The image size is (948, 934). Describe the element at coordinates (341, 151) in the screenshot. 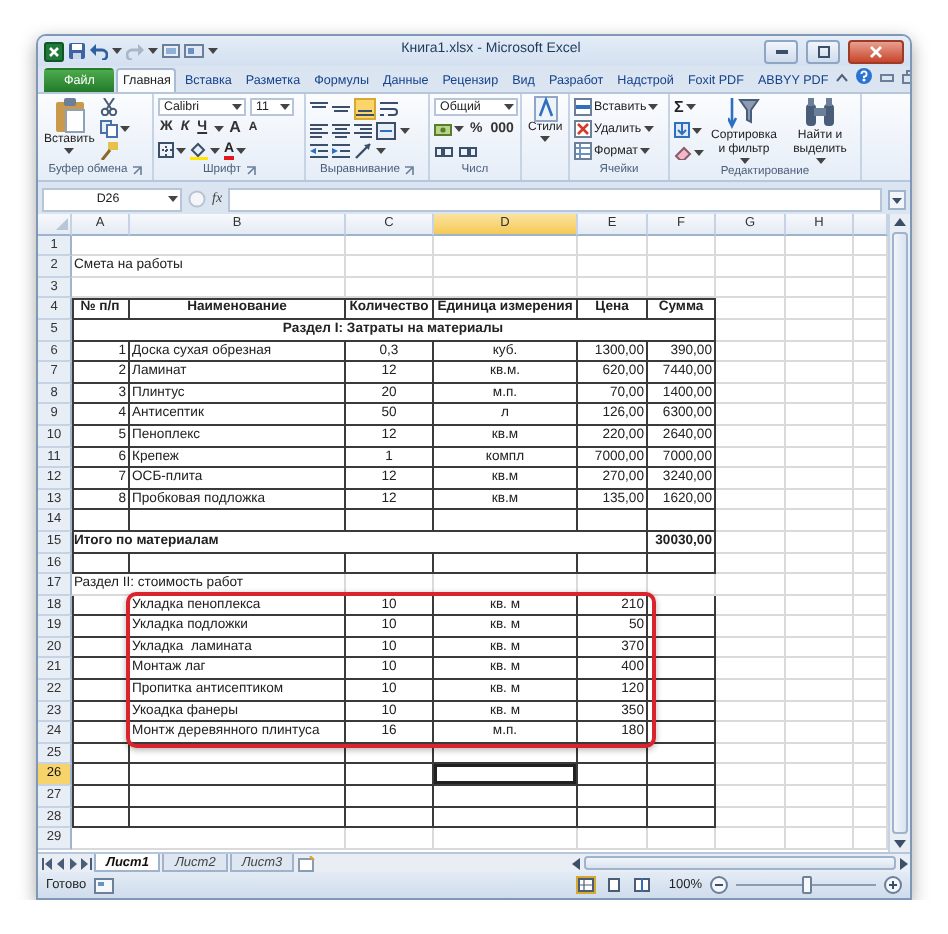

I see `increase-indent-icon` at that location.